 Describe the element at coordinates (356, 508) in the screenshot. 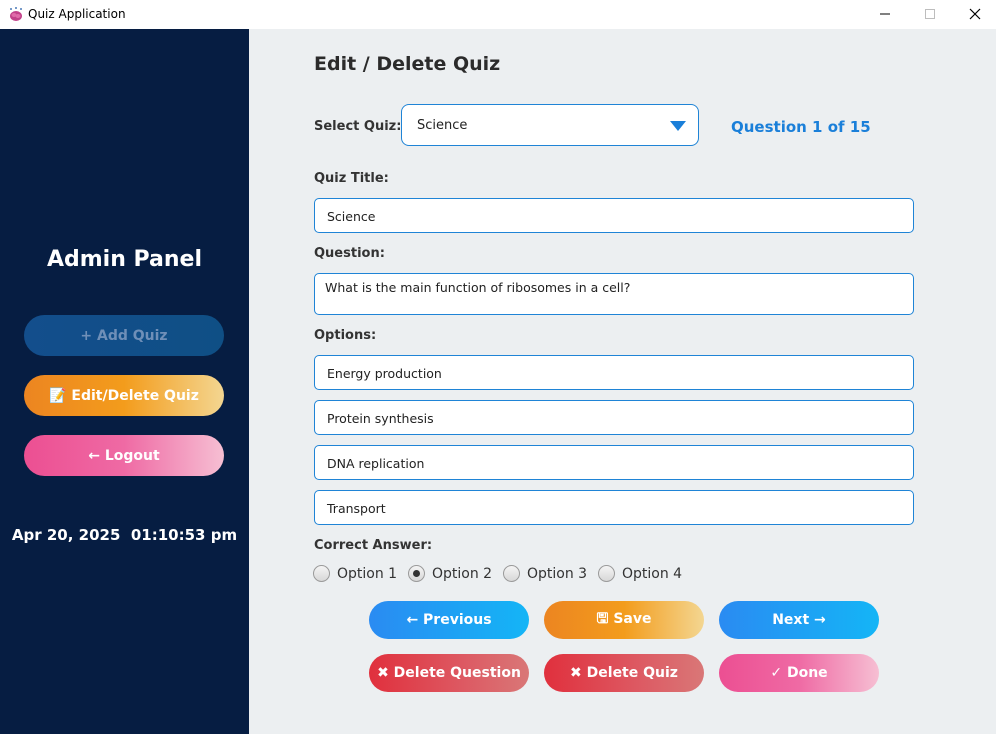

I see `option-4-value: Transport` at that location.